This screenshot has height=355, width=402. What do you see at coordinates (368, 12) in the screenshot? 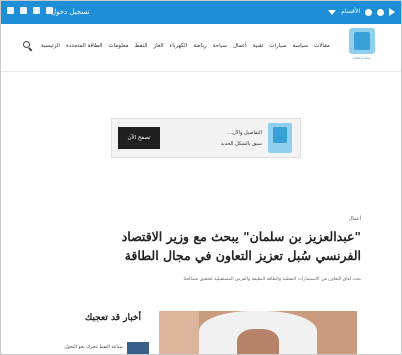
I see `toggle-icon` at bounding box center [368, 12].